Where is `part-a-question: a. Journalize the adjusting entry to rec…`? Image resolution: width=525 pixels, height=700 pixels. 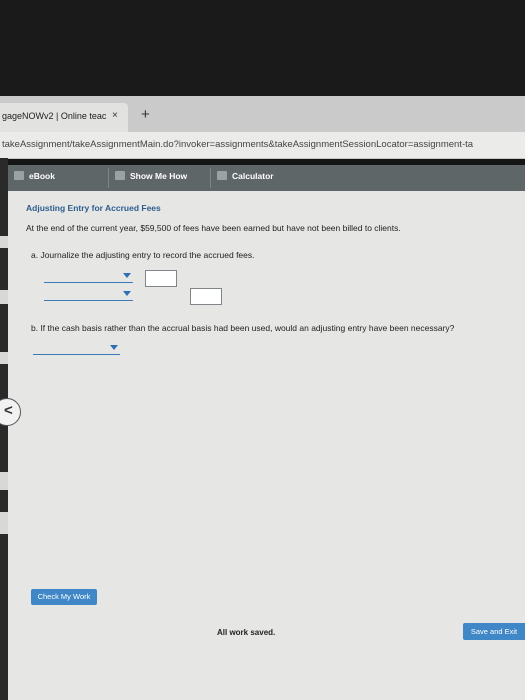 part-a-question: a. Journalize the adjusting entry to rec… is located at coordinates (143, 255).